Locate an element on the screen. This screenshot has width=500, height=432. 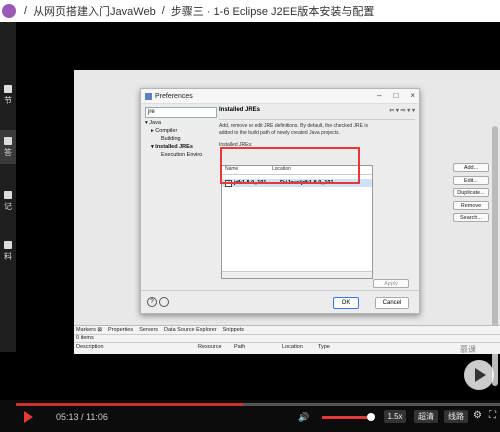
progress-fill is located at coordinates (130, 404).